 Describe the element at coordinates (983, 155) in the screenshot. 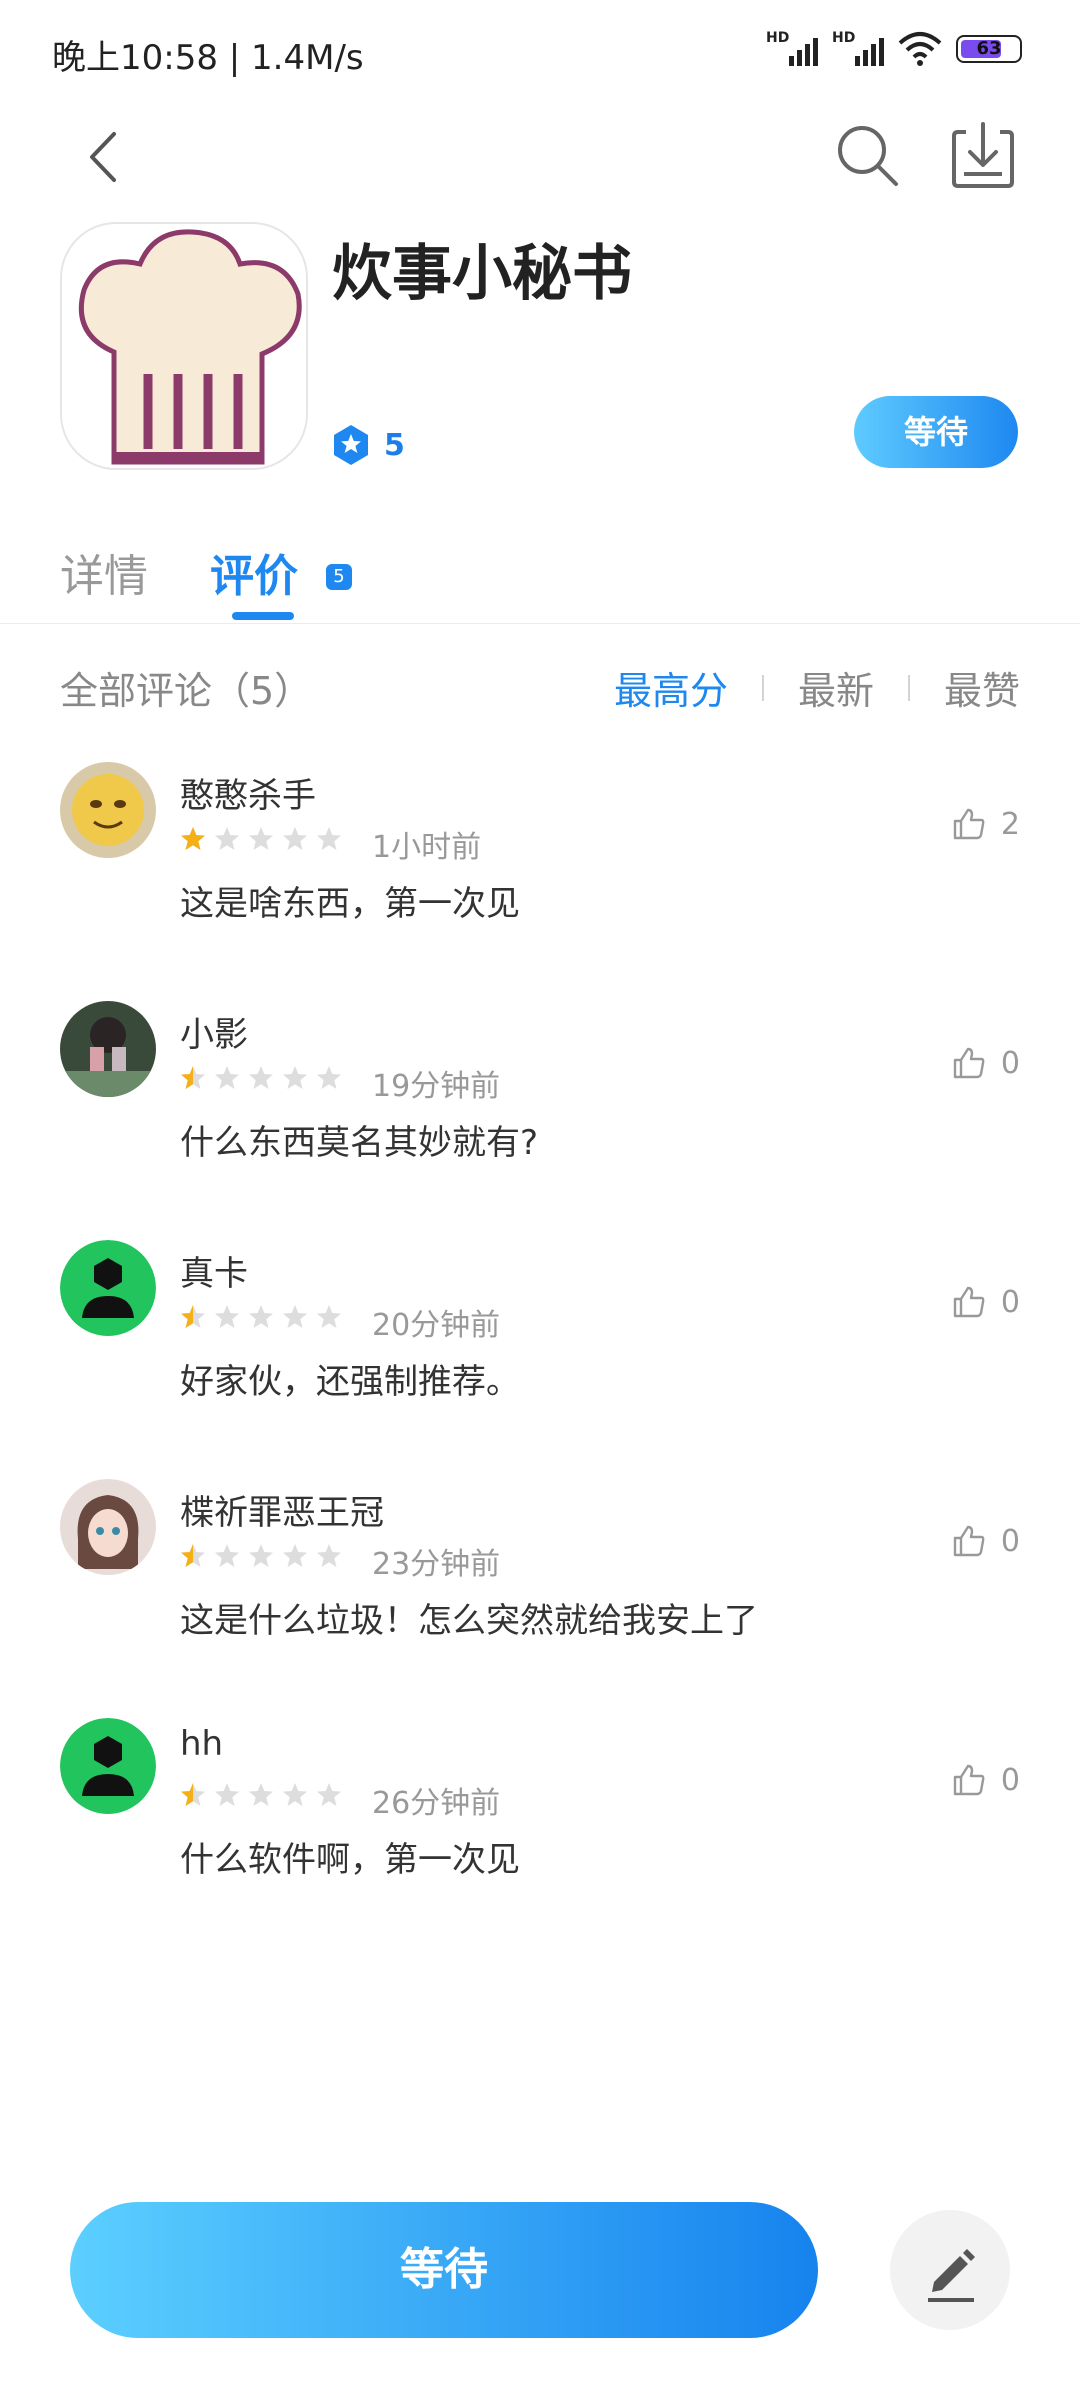

I see `download-icon` at that location.